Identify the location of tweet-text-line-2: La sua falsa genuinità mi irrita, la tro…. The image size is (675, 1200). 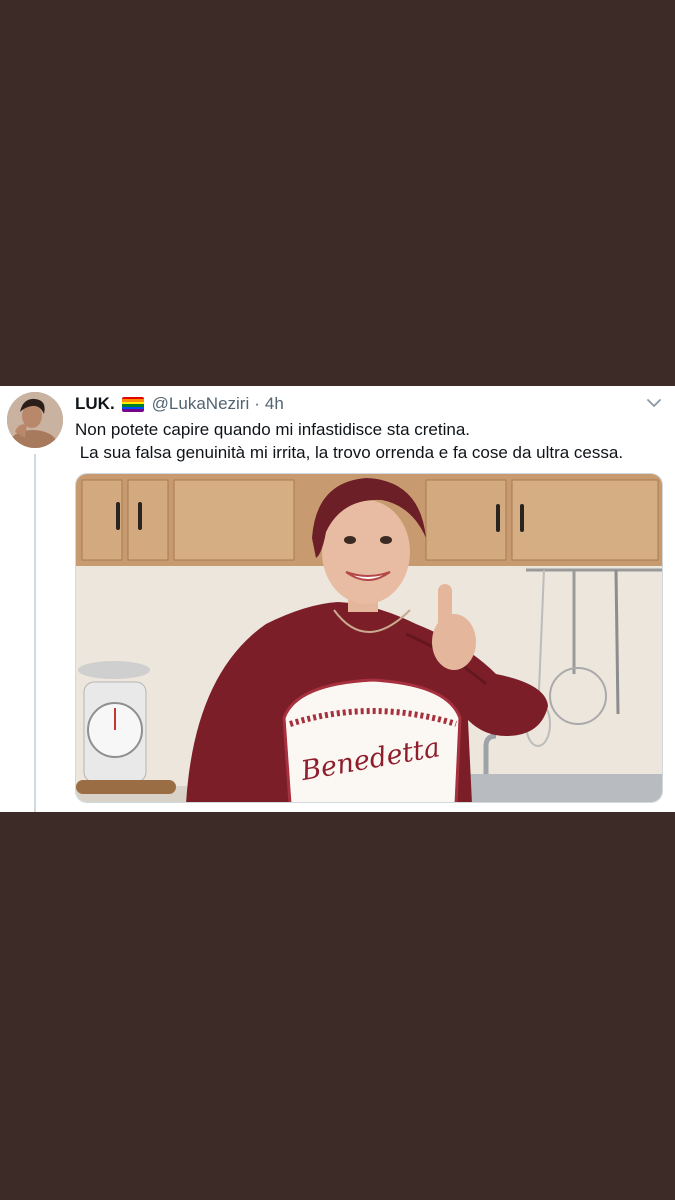
(349, 452).